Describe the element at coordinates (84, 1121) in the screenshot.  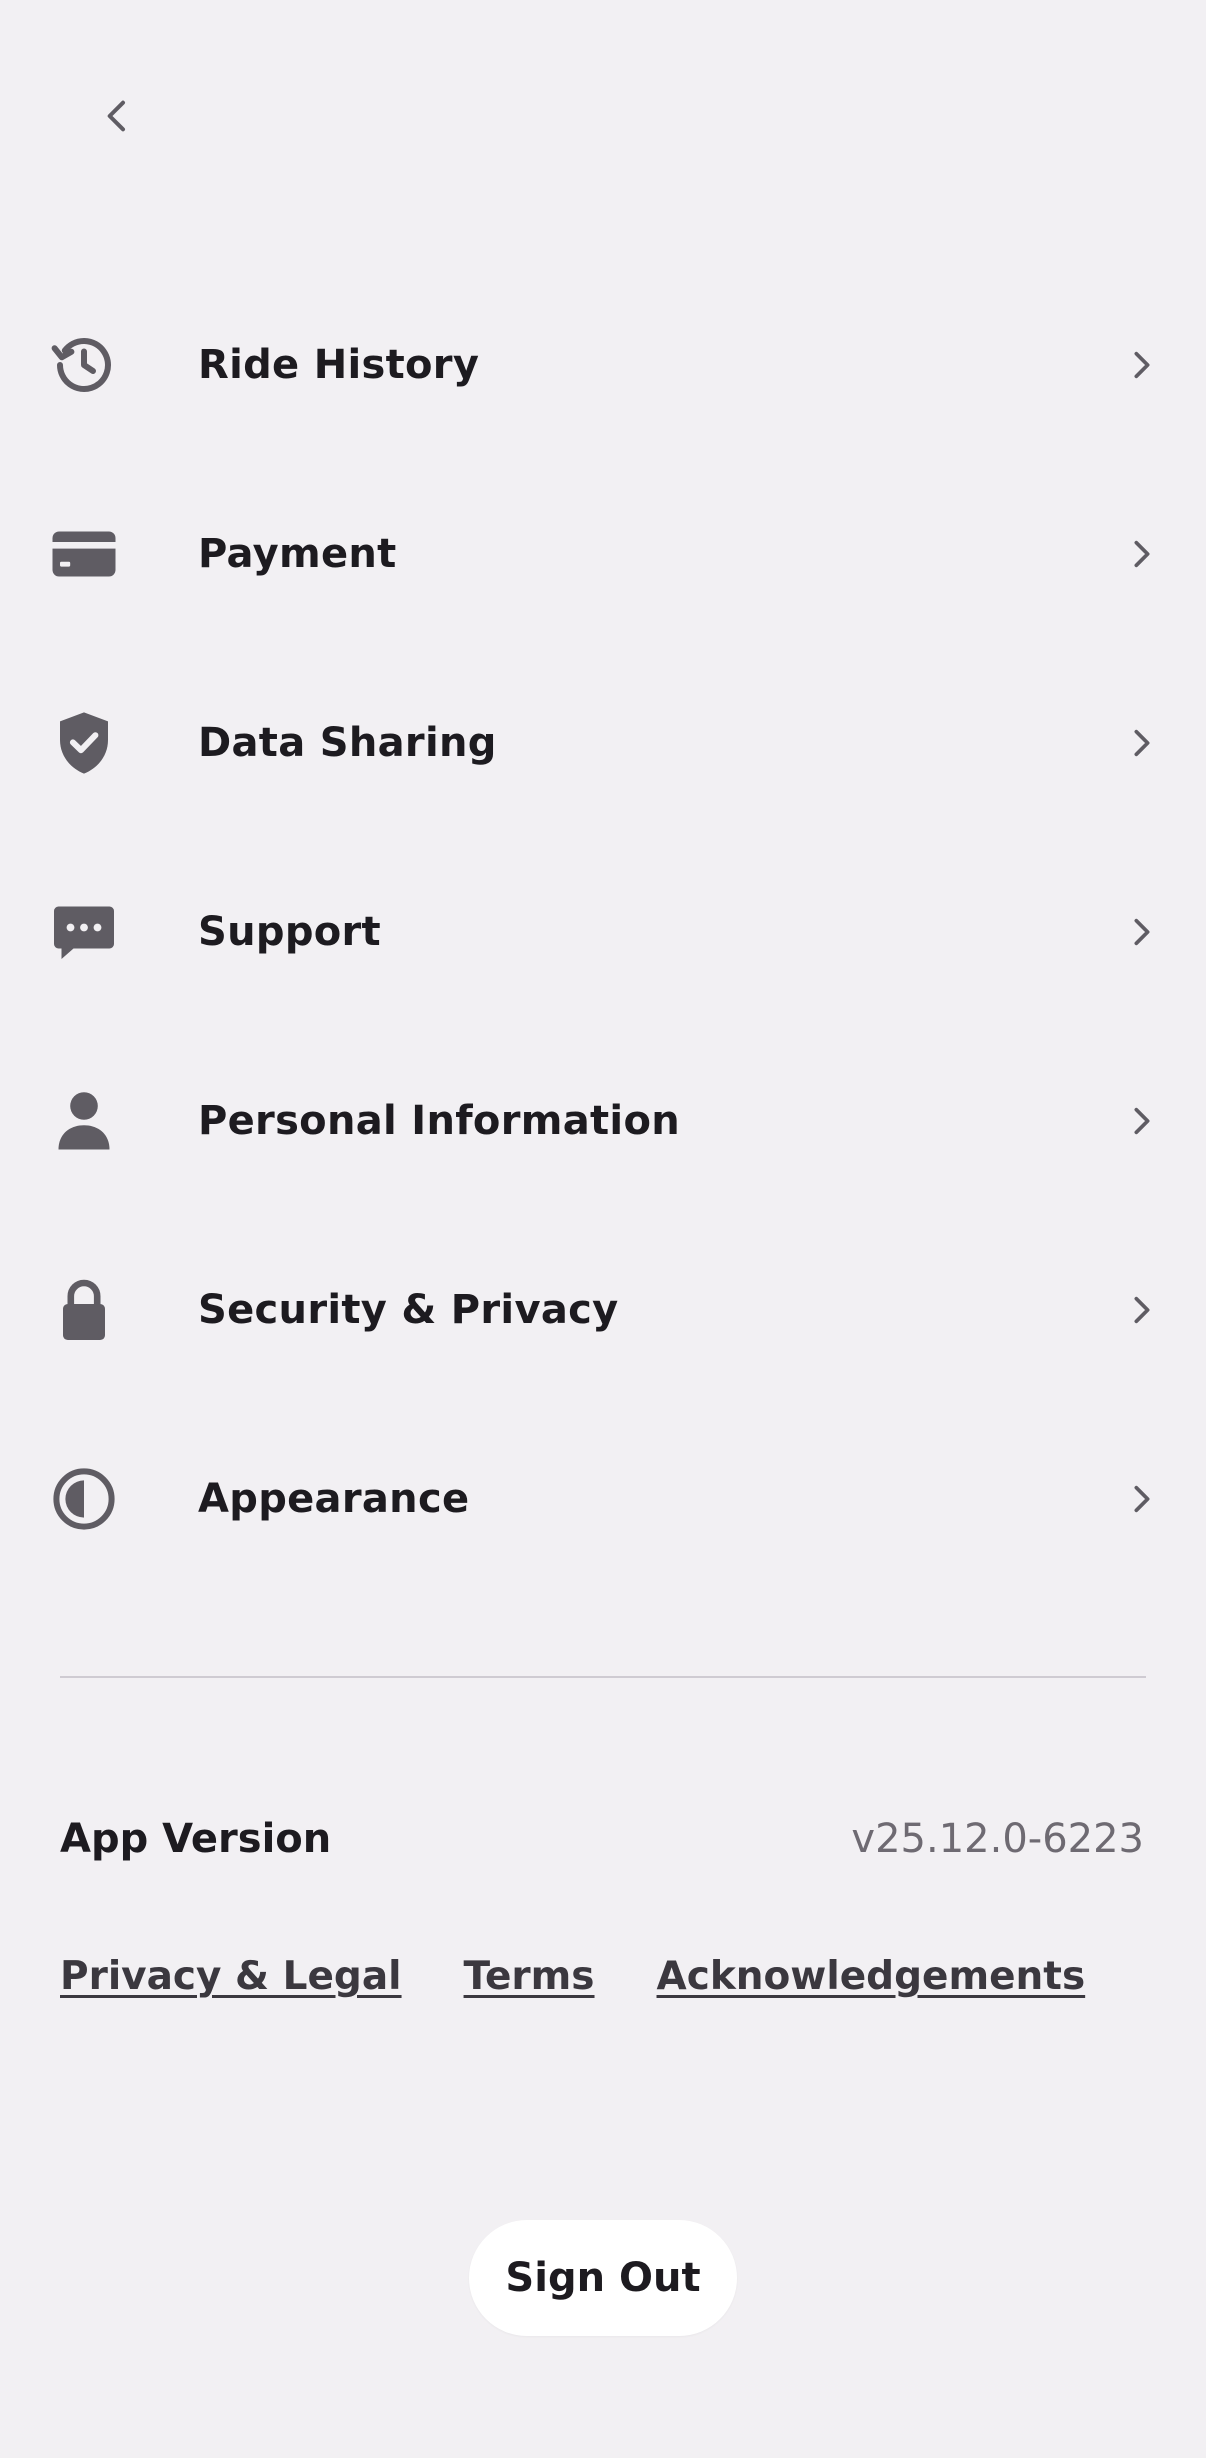
I see `person-icon` at that location.